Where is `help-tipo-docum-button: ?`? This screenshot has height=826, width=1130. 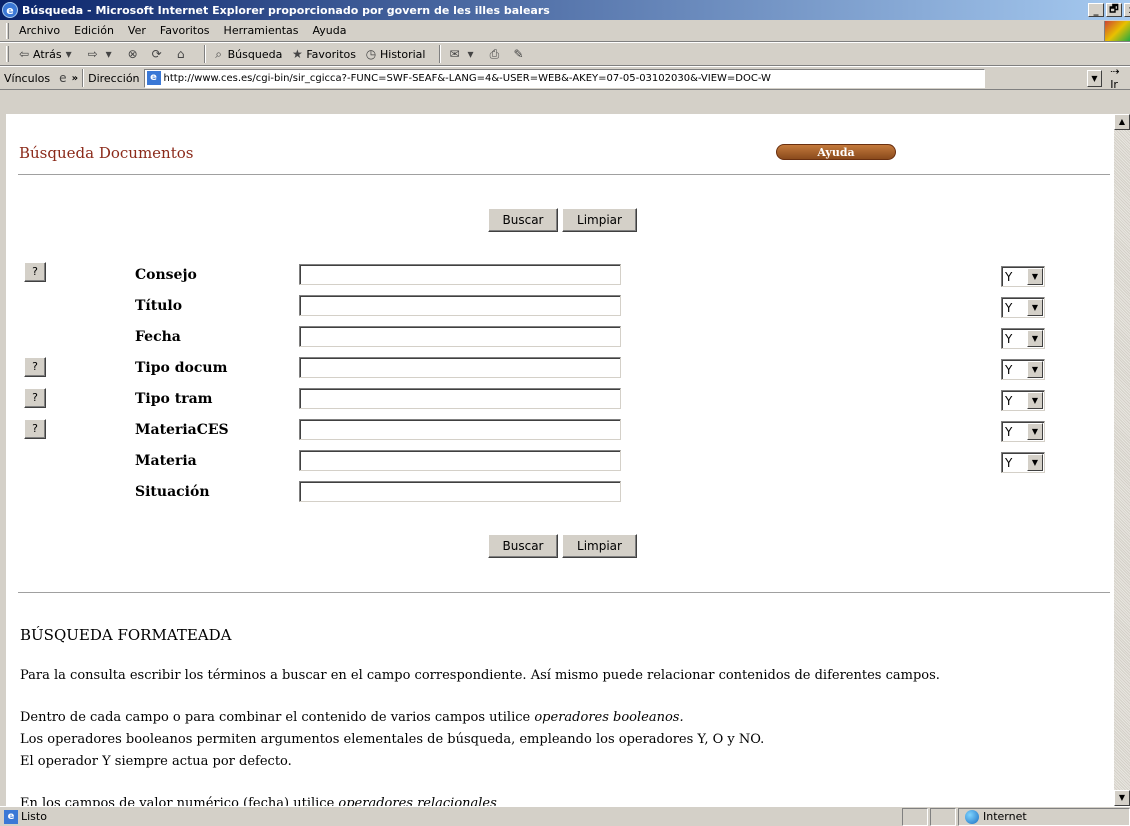 help-tipo-docum-button: ? is located at coordinates (35, 367).